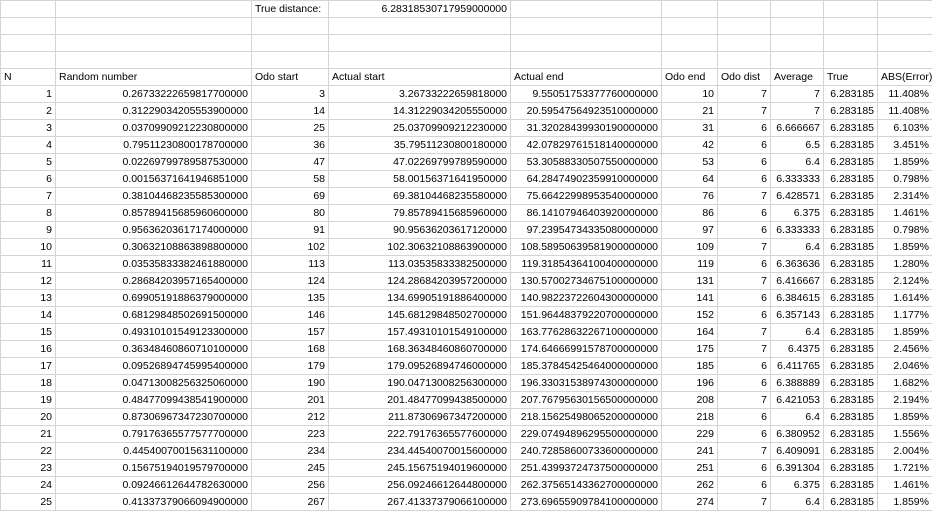 The image size is (932, 511). I want to click on cell-n: 22, so click(28, 450).